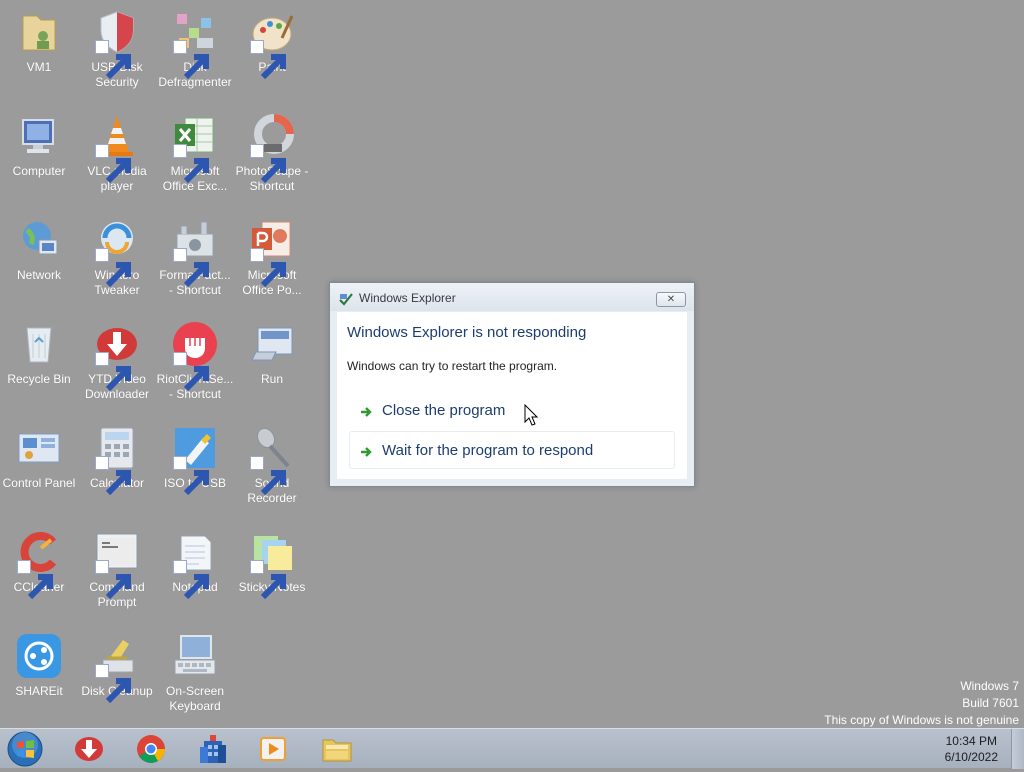 The width and height of the screenshot is (1024, 772). I want to click on desktop-icon-shareit: SHAREit, so click(39, 665).